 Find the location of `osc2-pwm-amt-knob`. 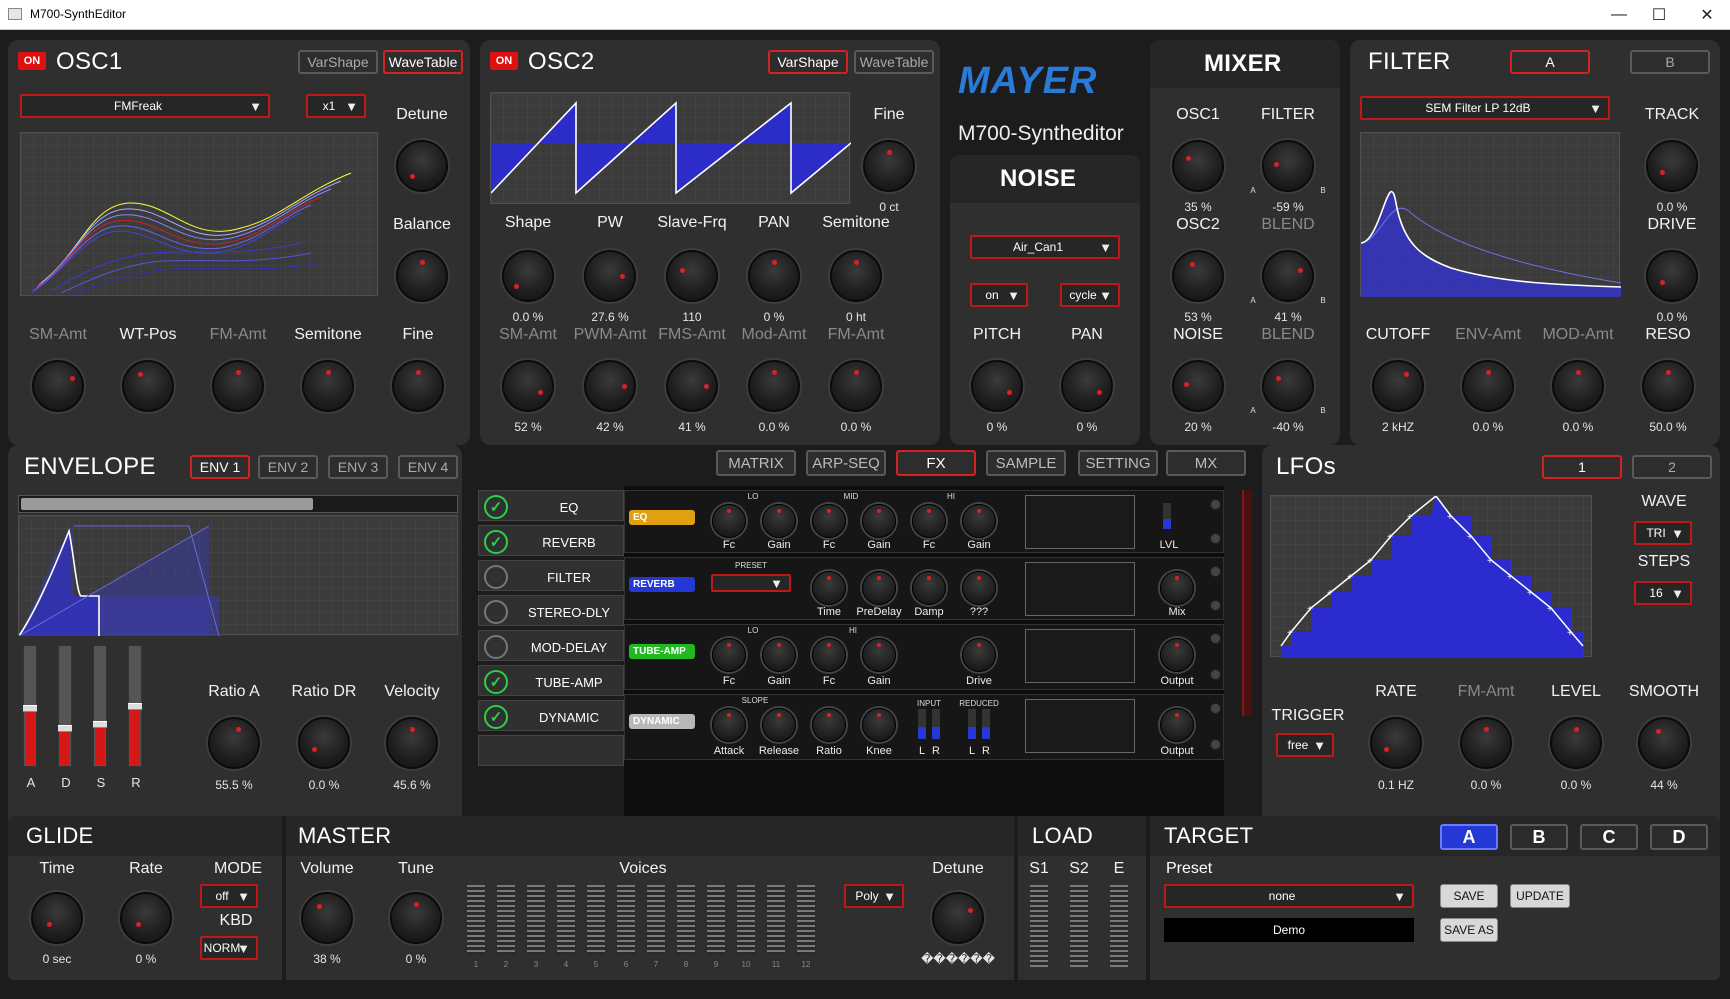

osc2-pwm-amt-knob is located at coordinates (610, 386).